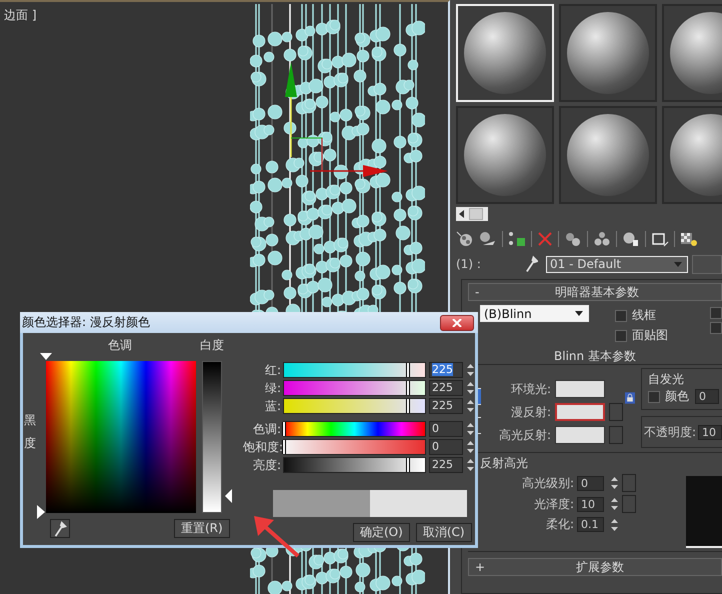  Describe the element at coordinates (228, 496) in the screenshot. I see `whiteness-pointer-icon` at that location.